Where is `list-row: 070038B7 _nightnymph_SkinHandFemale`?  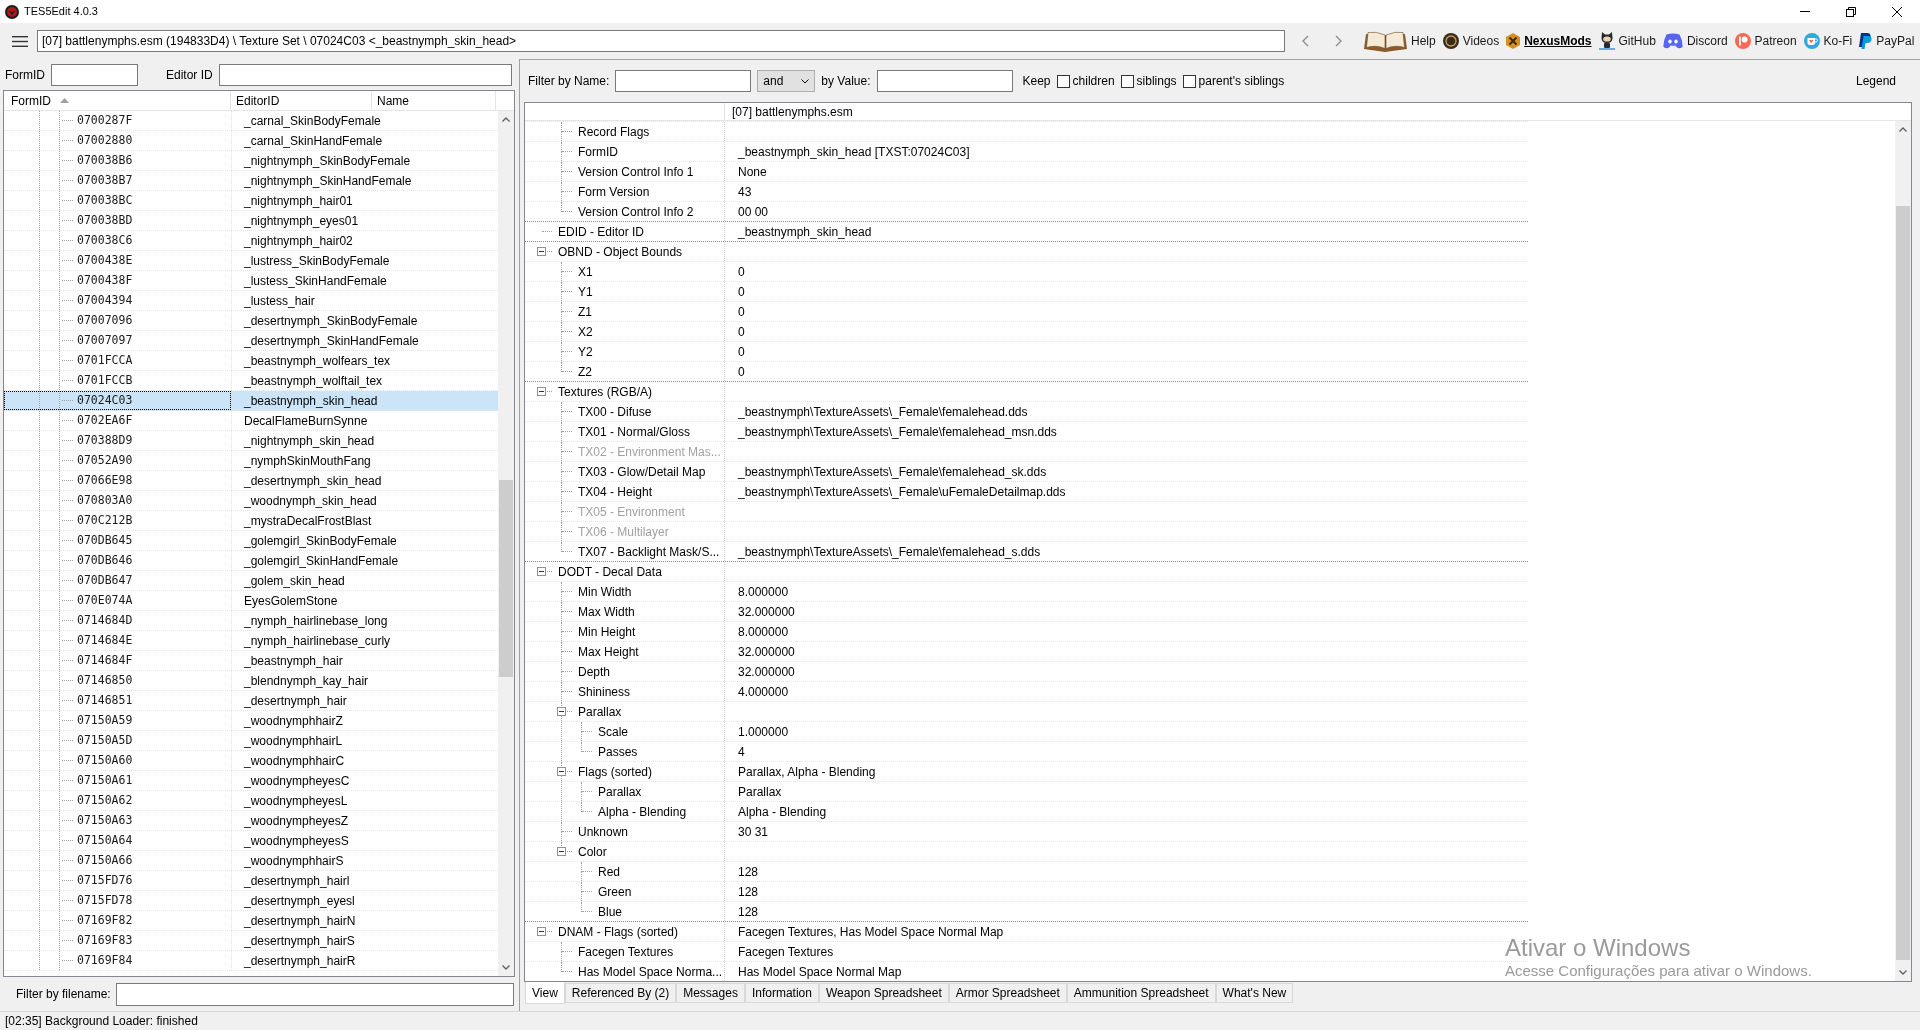 list-row: 070038B7 _nightnymph_SkinHandFemale is located at coordinates (251, 181).